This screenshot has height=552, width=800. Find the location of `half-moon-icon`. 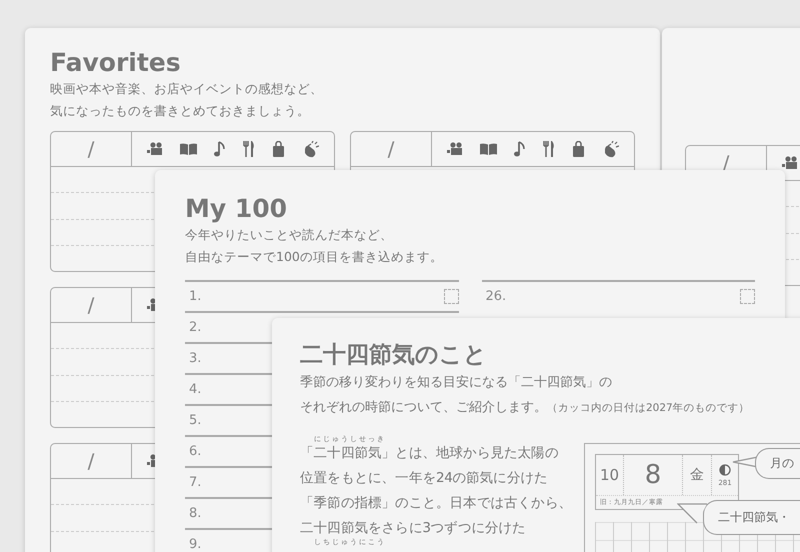

half-moon-icon is located at coordinates (725, 470).